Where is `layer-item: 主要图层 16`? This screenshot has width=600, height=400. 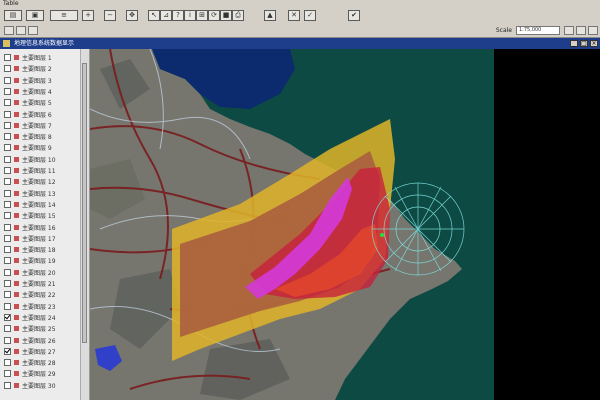
layer-item: 主要图层 16 is located at coordinates (40, 228).